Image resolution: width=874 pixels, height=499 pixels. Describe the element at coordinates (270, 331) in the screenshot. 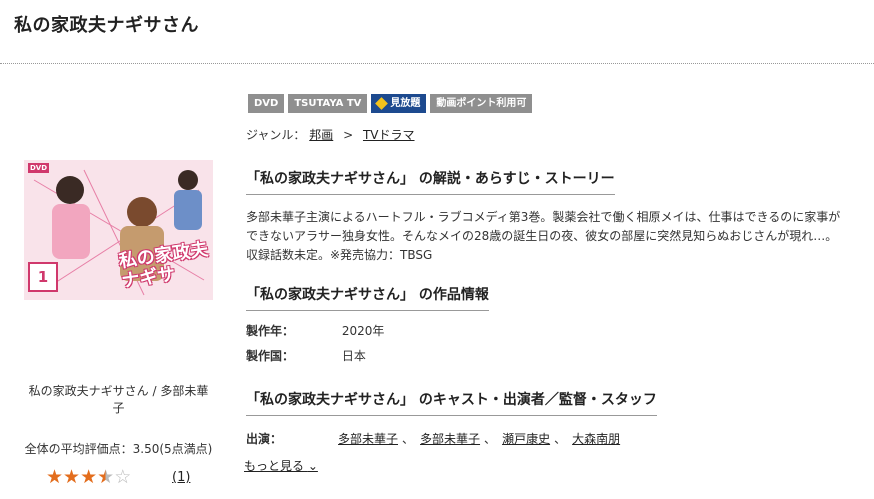

I see `info-year-label: 製作年：` at that location.